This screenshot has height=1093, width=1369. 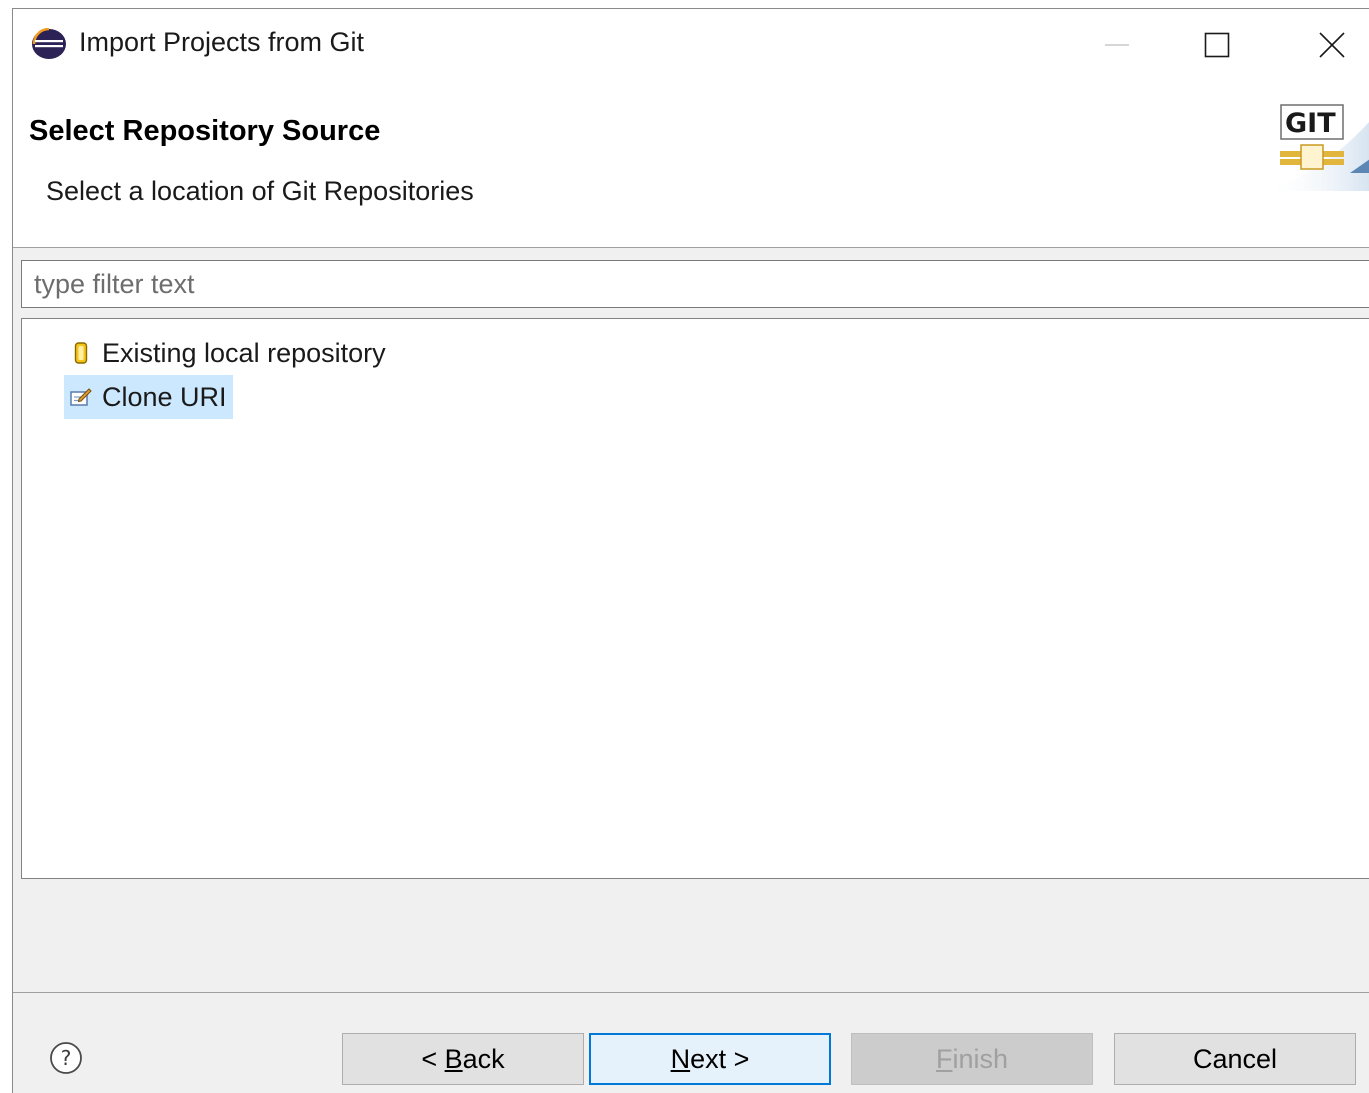 I want to click on window-title: Import Projects from Git, so click(x=222, y=42).